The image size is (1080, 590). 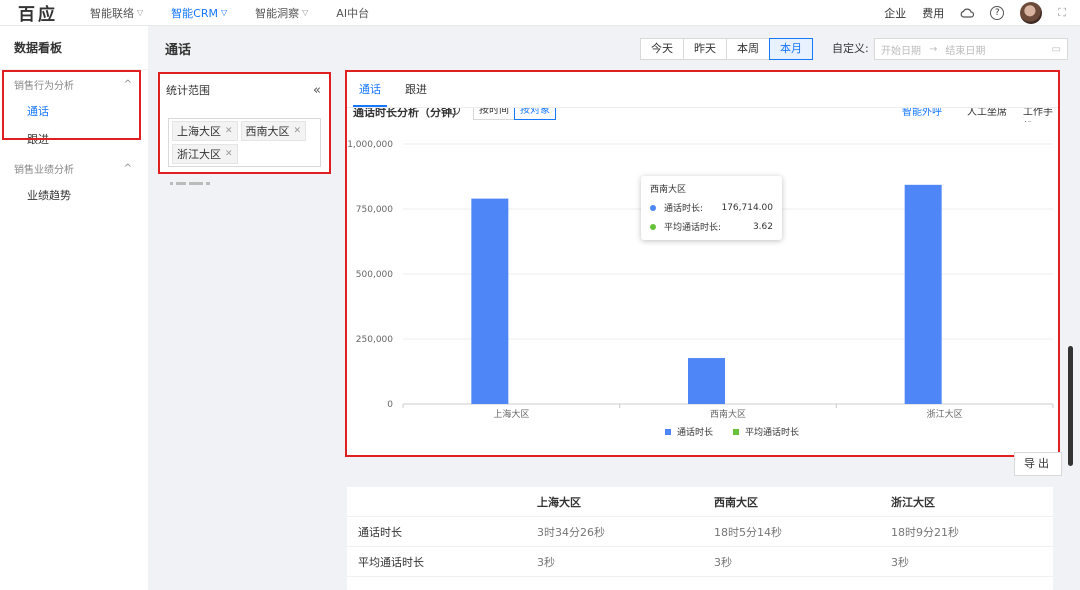 I want to click on fullscreen-icon: ⛶, so click(x=1062, y=13).